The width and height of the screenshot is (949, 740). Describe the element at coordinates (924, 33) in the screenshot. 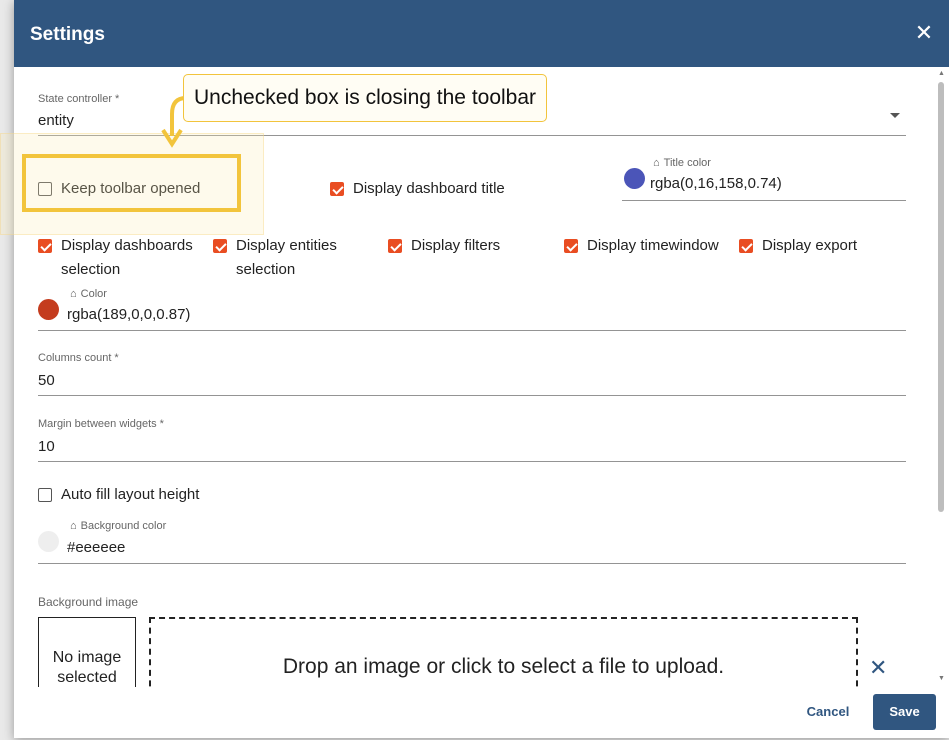

I see `close-icon: ✕` at that location.